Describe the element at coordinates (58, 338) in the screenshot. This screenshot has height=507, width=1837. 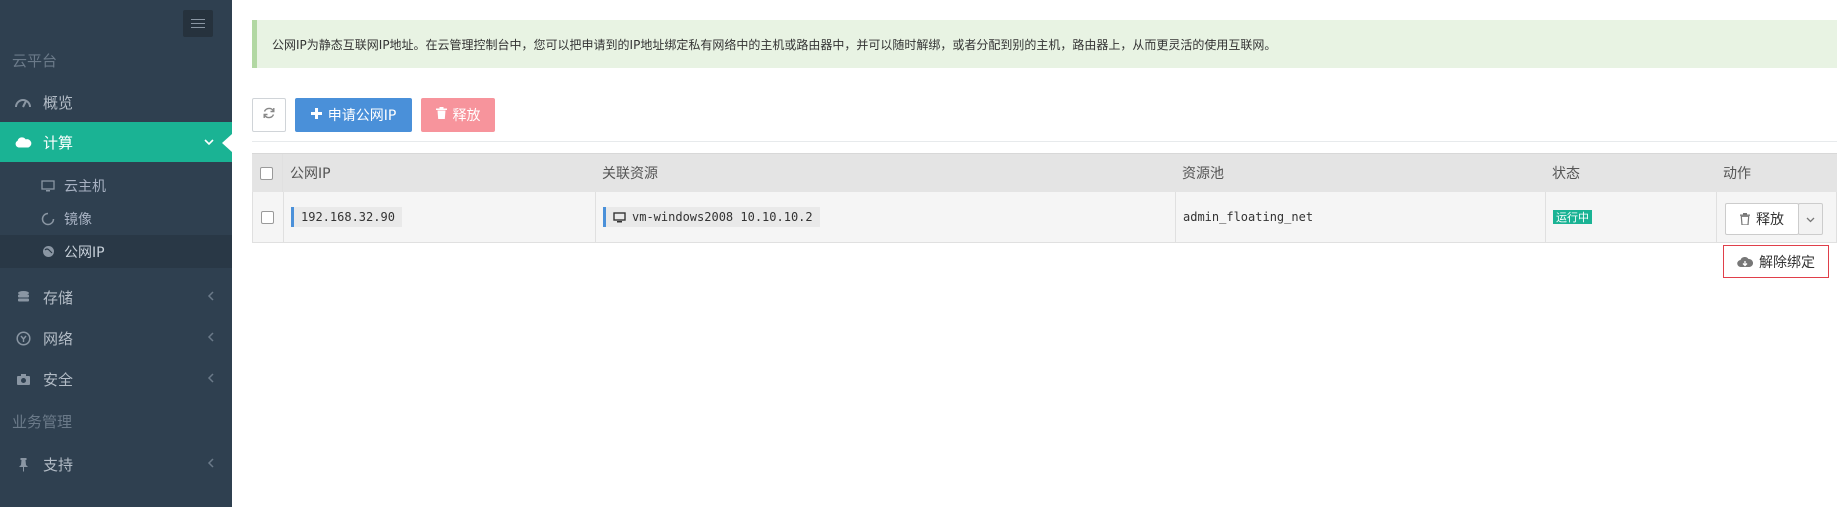
I see `sidebar-item-label: 网络` at that location.